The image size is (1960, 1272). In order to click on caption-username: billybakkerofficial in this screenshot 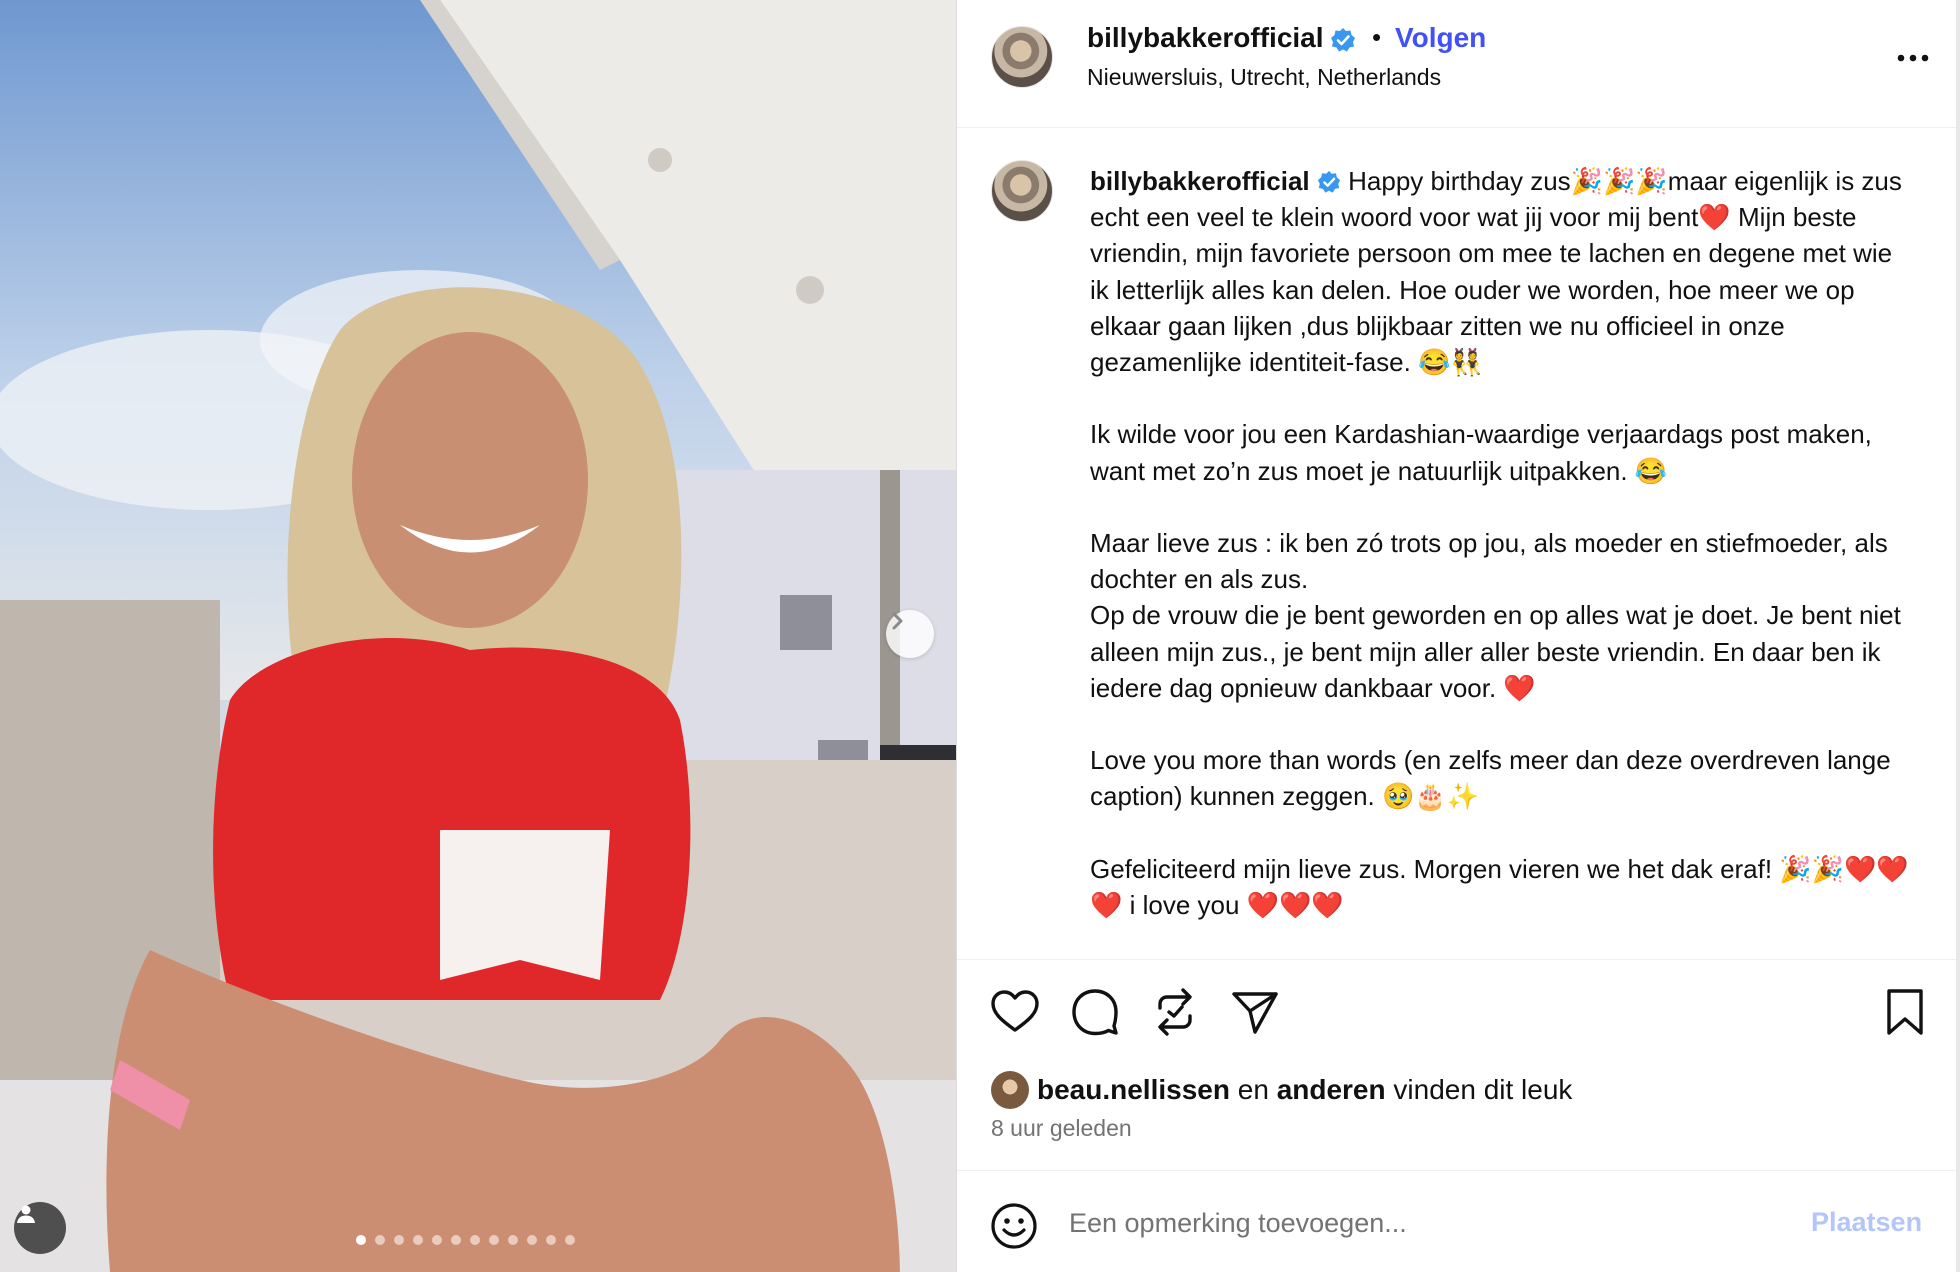, I will do `click(1200, 181)`.